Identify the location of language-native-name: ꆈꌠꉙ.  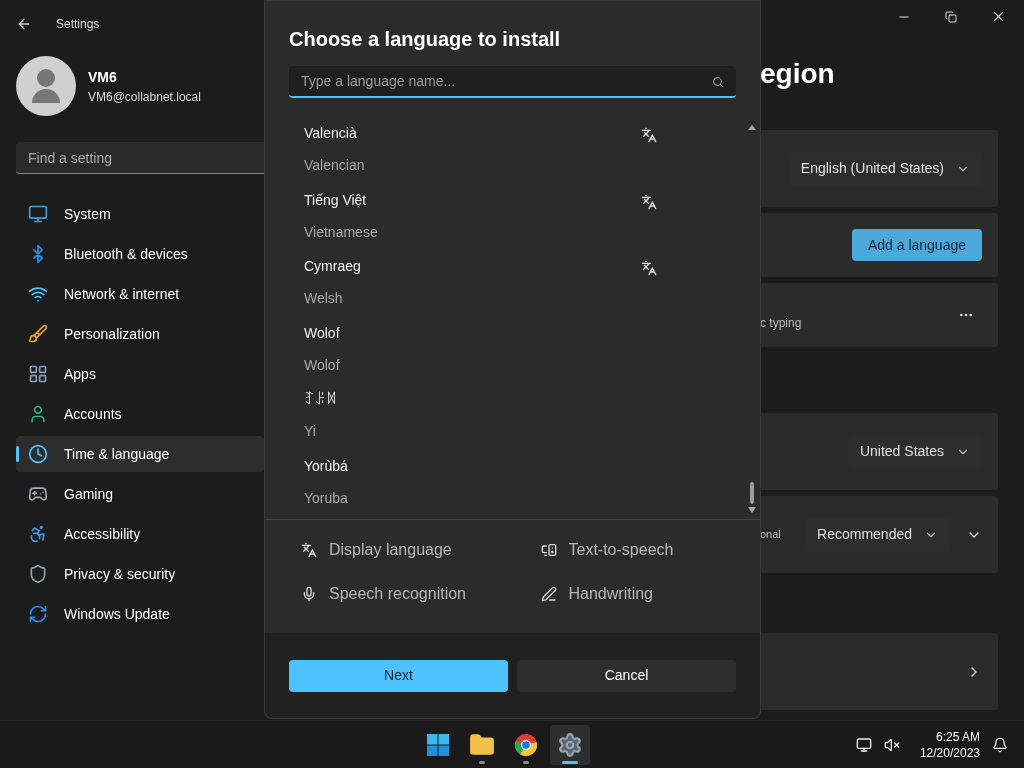
(320, 399).